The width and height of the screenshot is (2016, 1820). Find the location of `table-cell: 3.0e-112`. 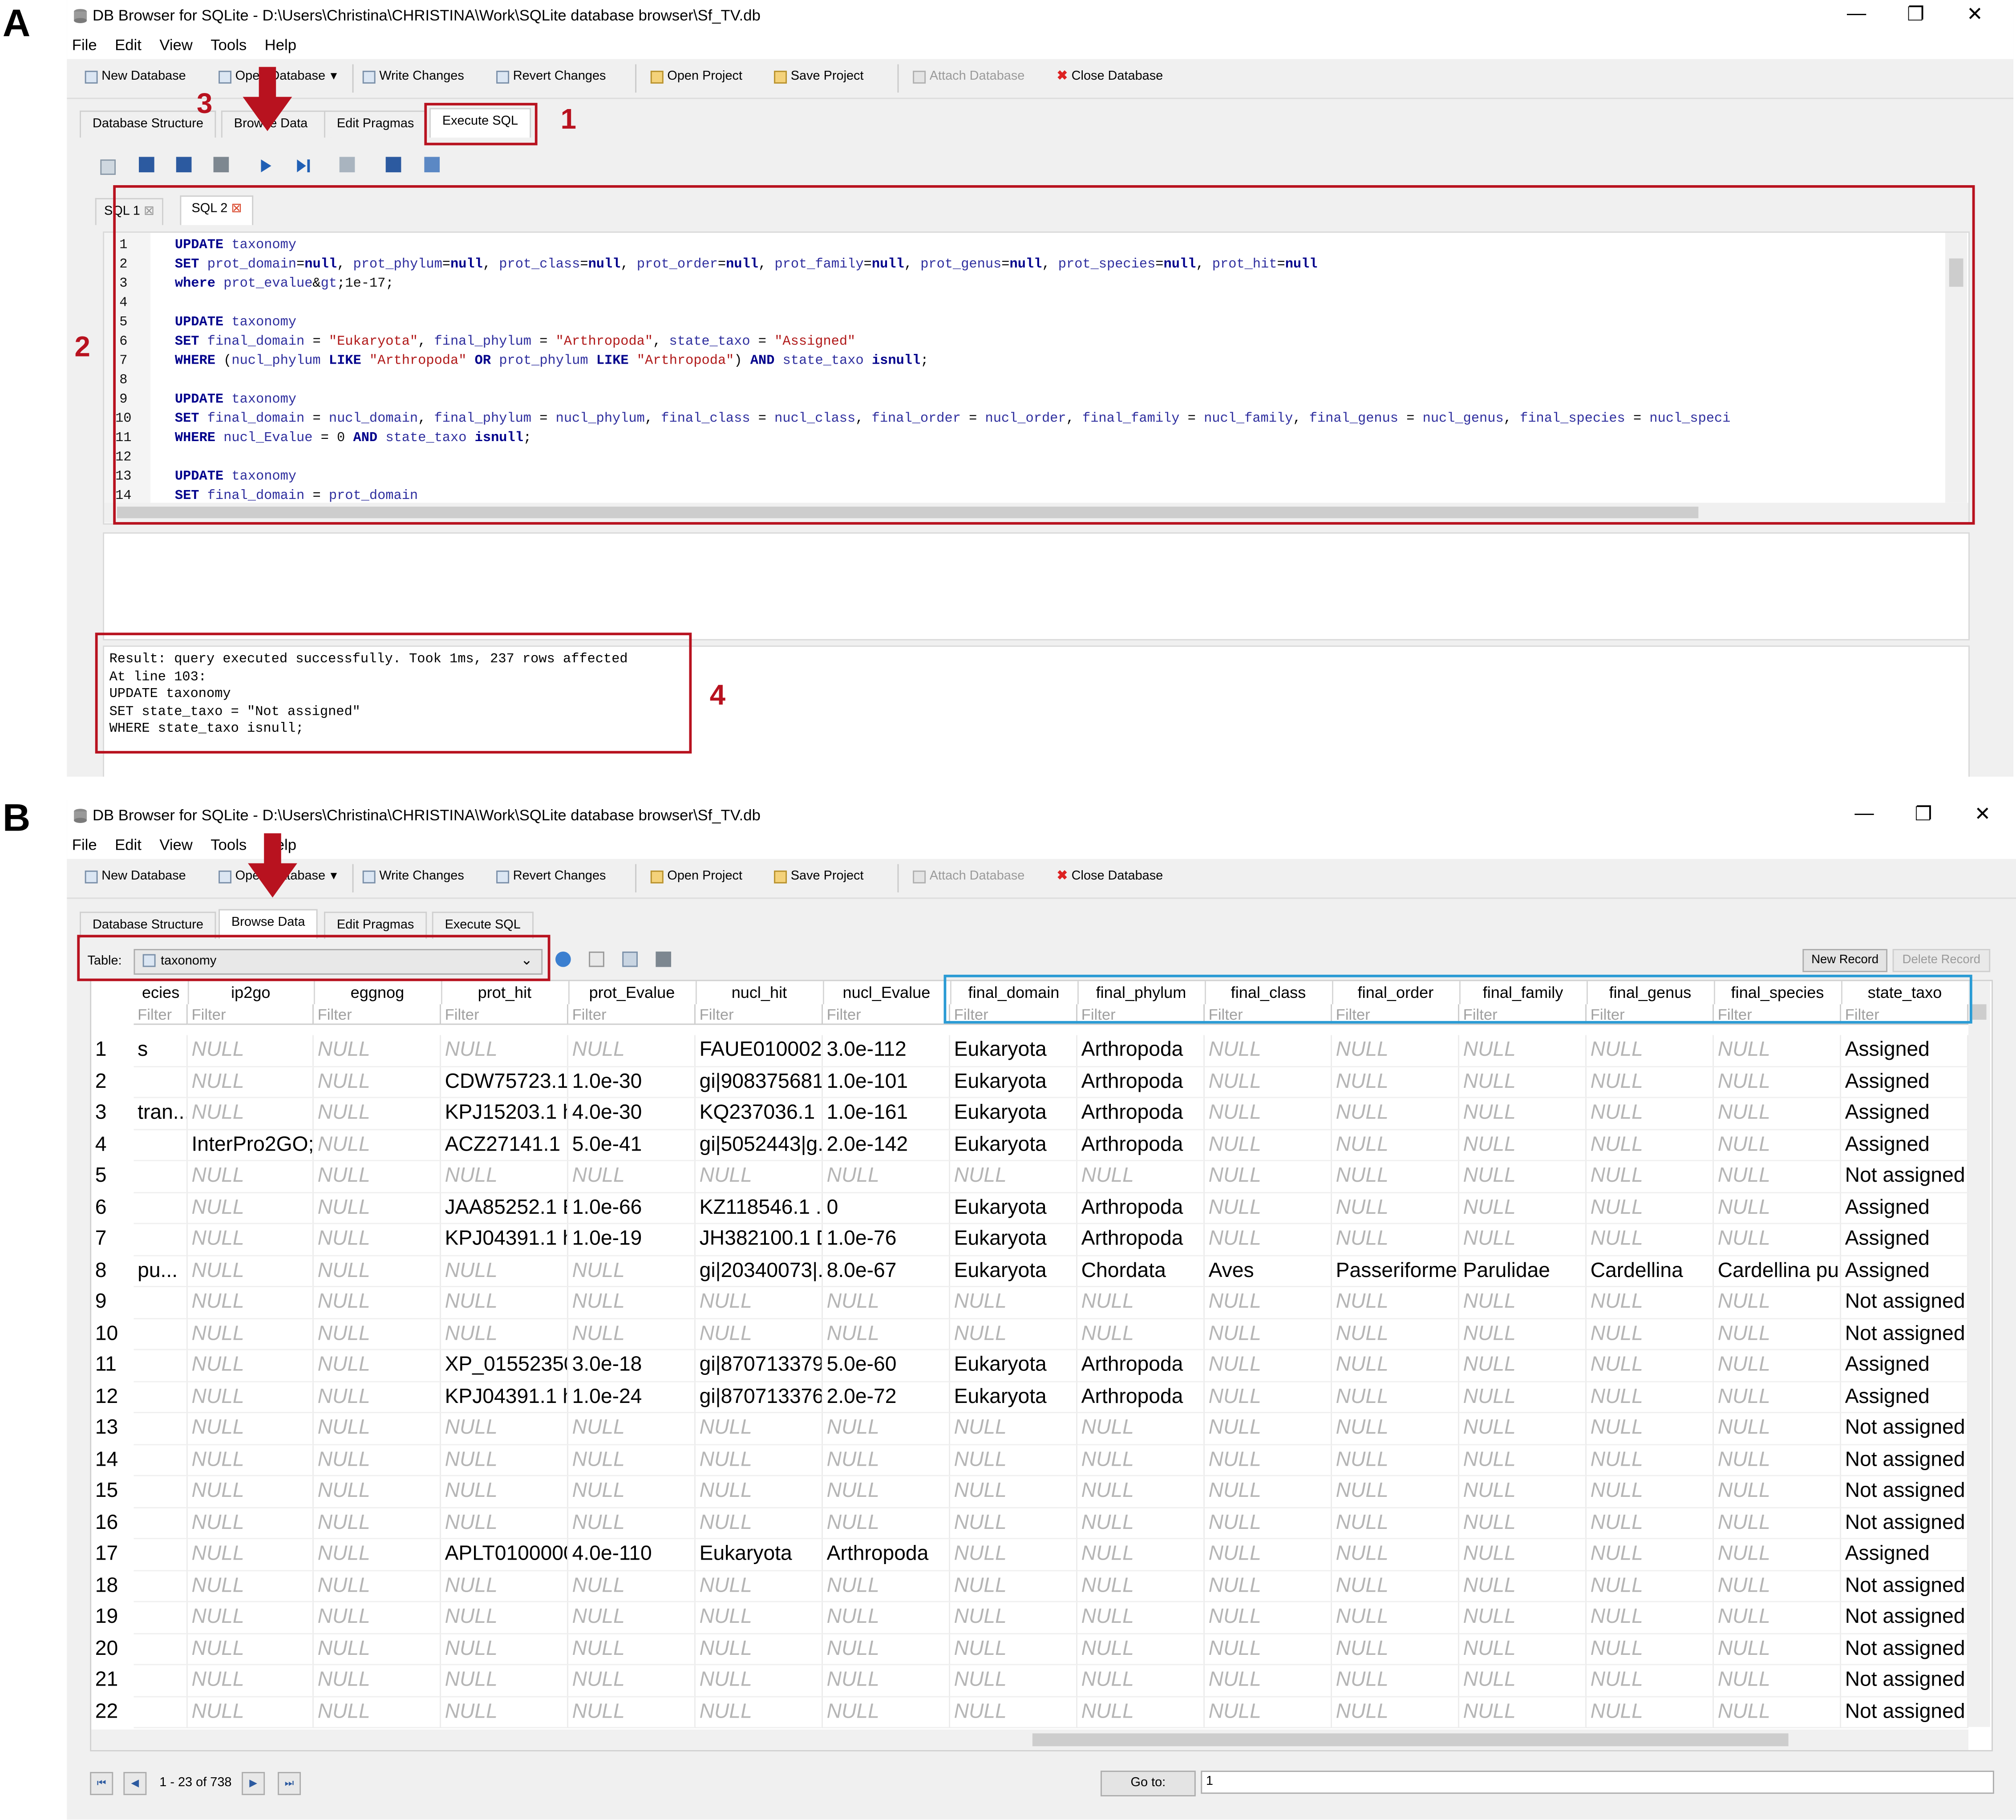

table-cell: 3.0e-112 is located at coordinates (886, 1051).